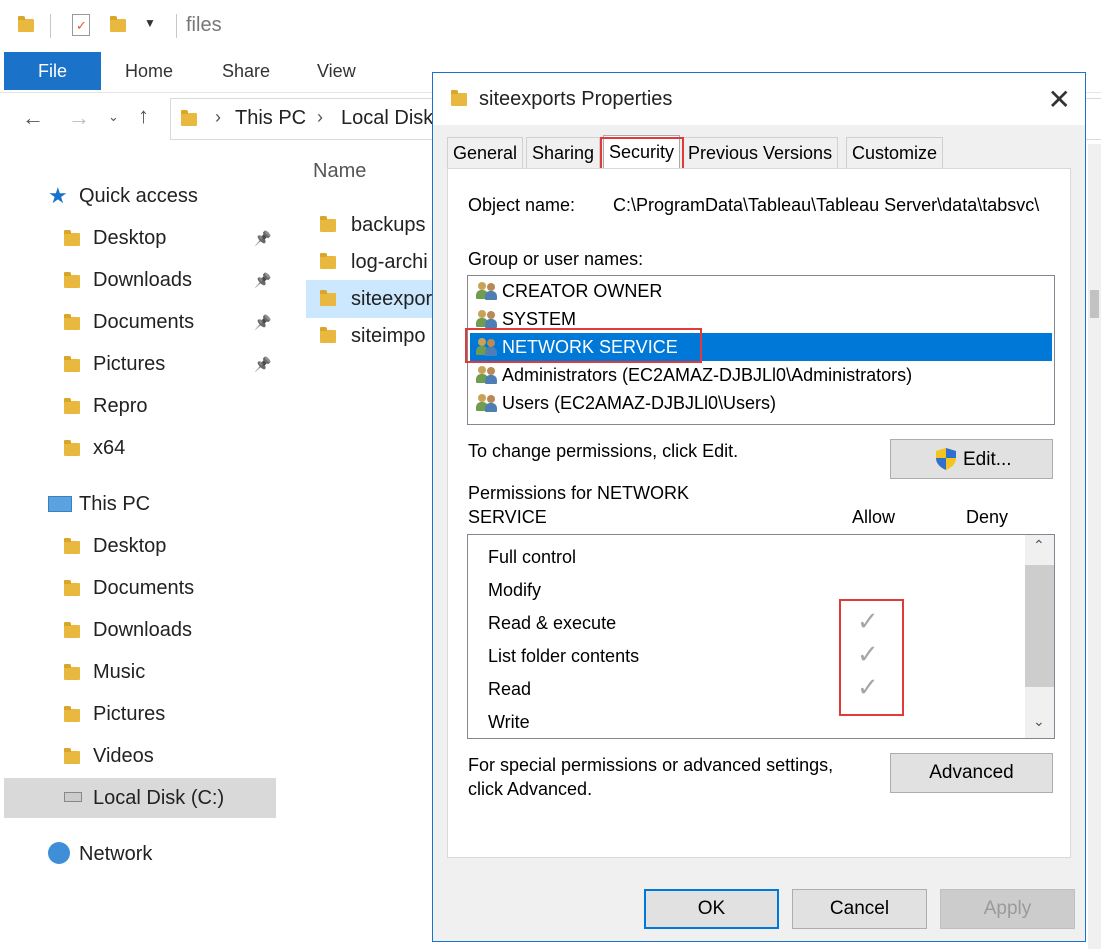 Image resolution: width=1101 pixels, height=949 pixels. Describe the element at coordinates (149, 71) in the screenshot. I see `ribbon-tab-home: Home` at that location.